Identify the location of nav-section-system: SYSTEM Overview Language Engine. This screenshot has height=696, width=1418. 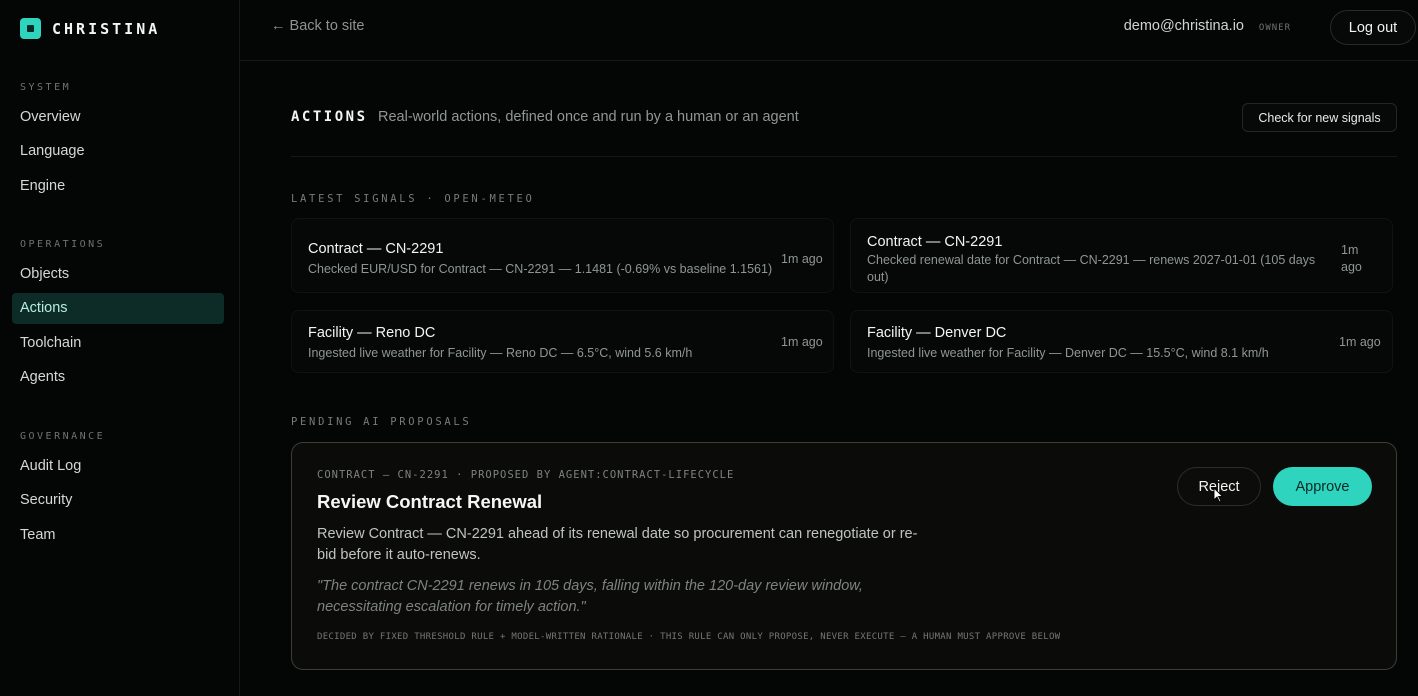
(118, 140).